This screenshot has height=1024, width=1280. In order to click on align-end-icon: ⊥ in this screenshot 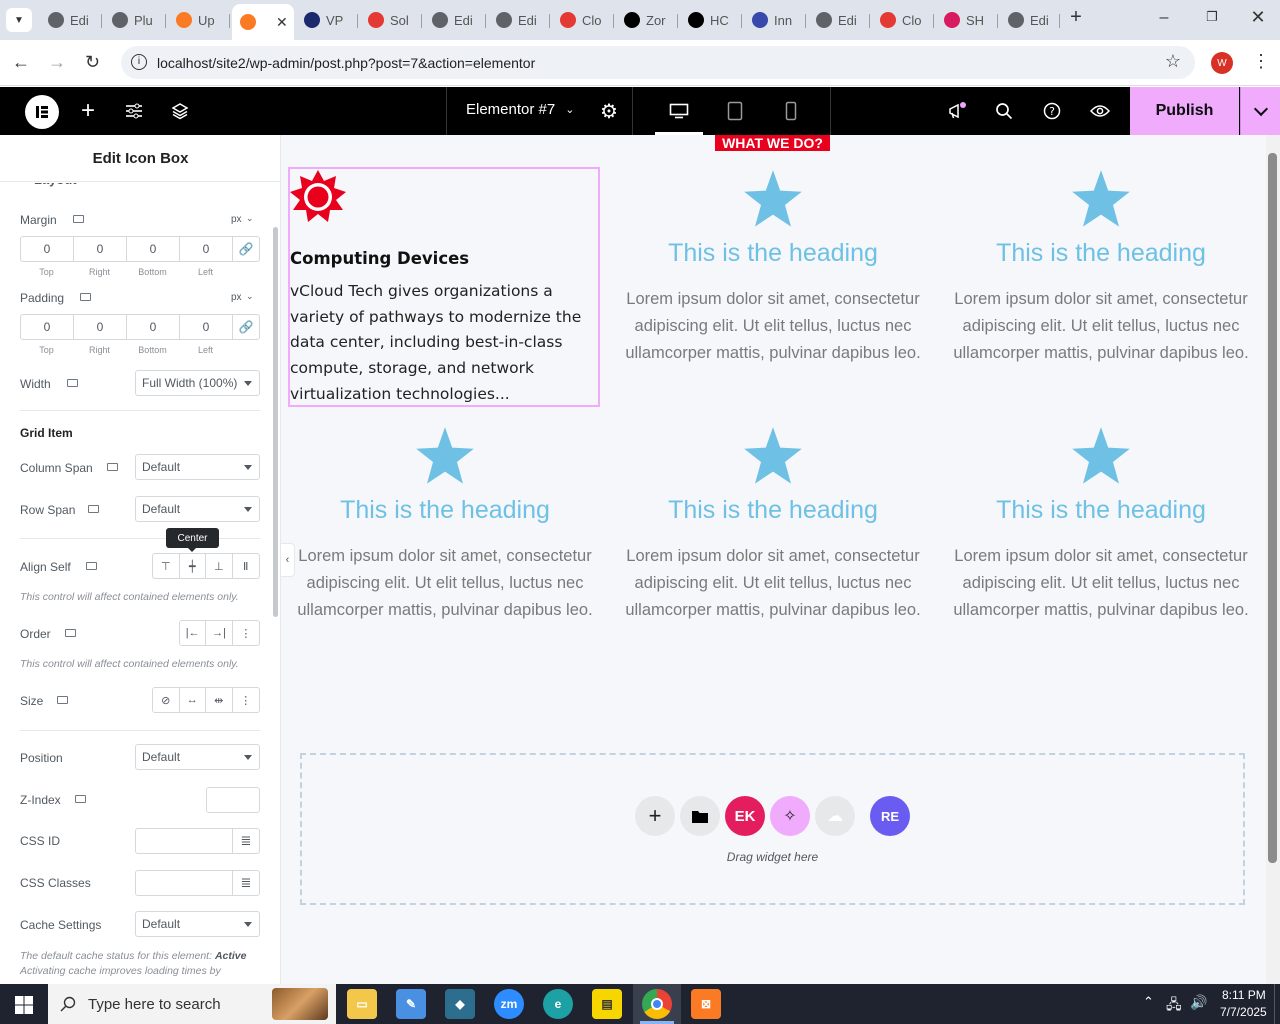, I will do `click(219, 566)`.